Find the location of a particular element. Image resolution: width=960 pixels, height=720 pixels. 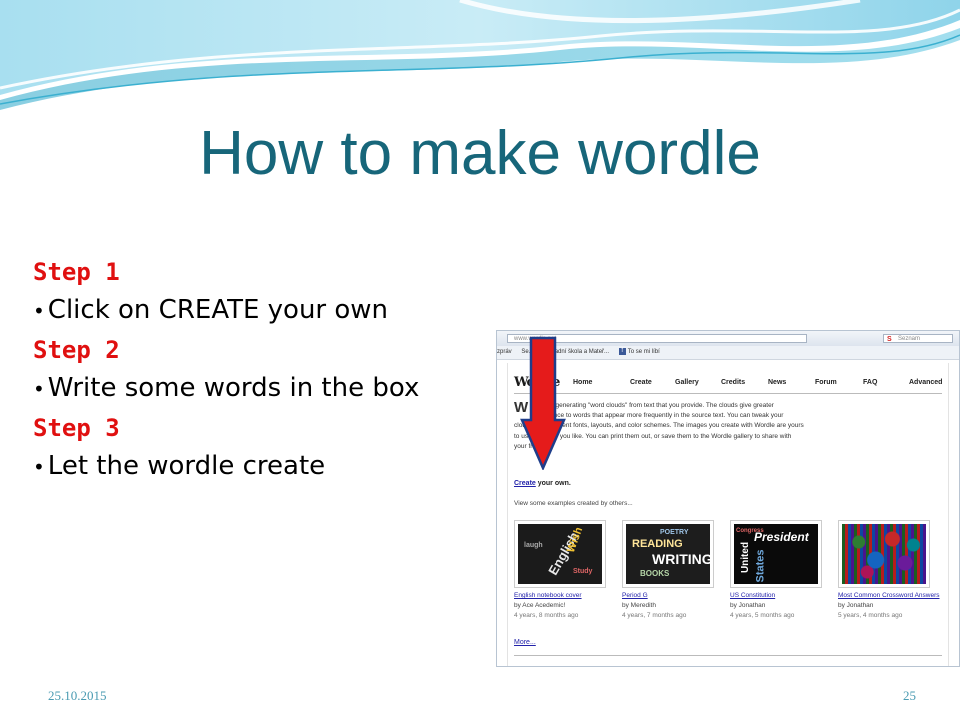

gallery-title-link: Most Common Crossword Answers is located at coordinates (891, 596).